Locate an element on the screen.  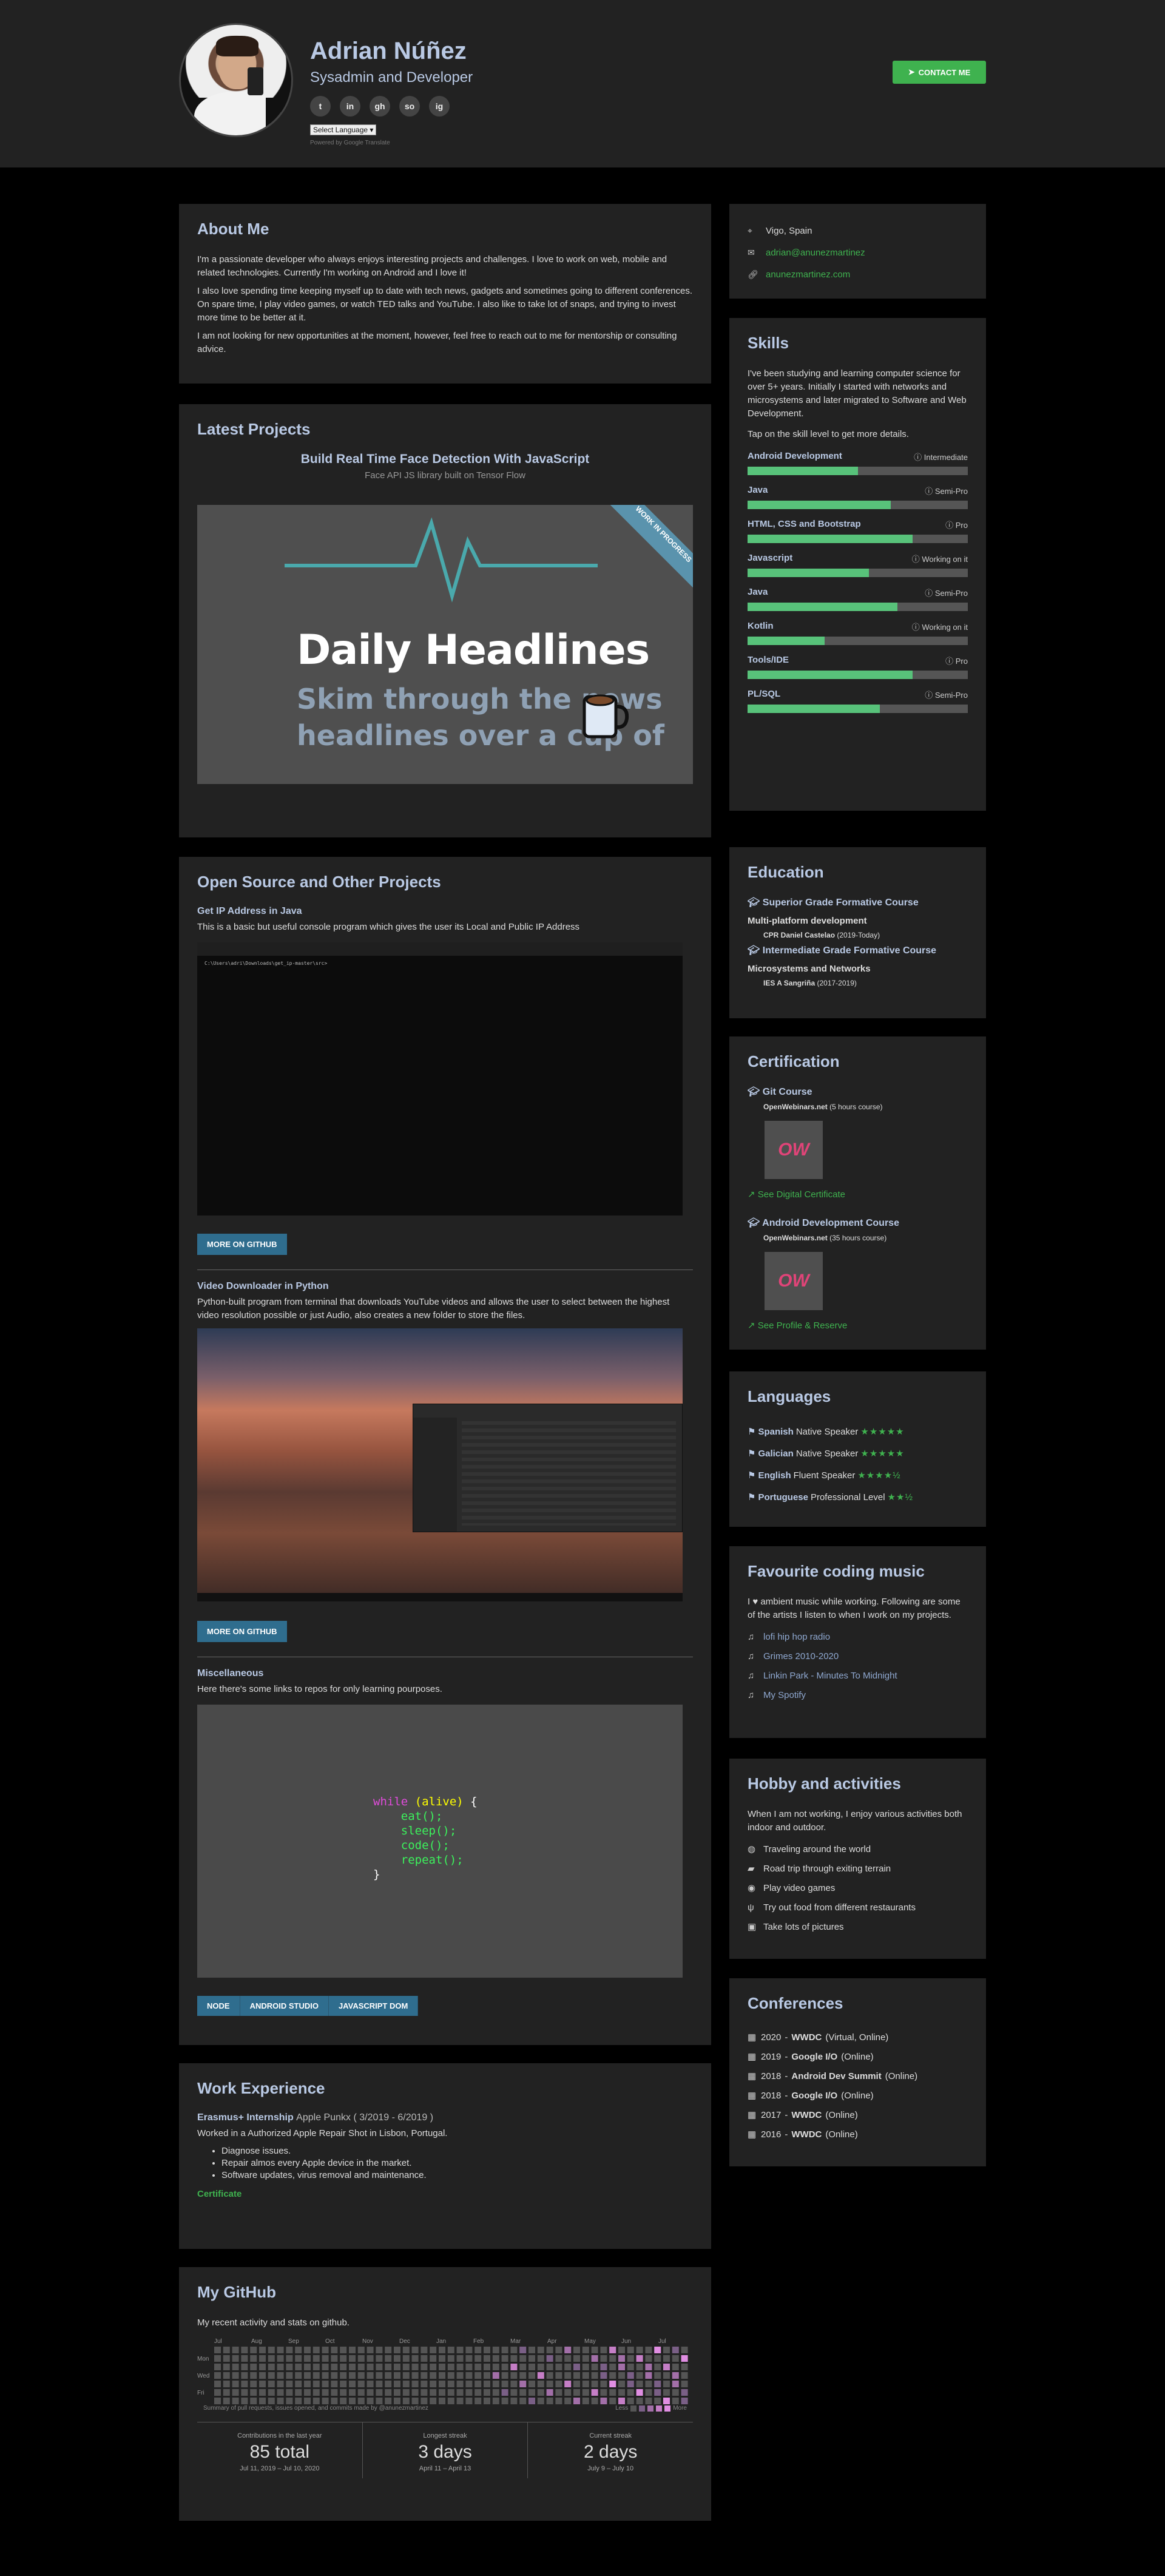
website-link: anunezmartinez.com is located at coordinates (808, 274).